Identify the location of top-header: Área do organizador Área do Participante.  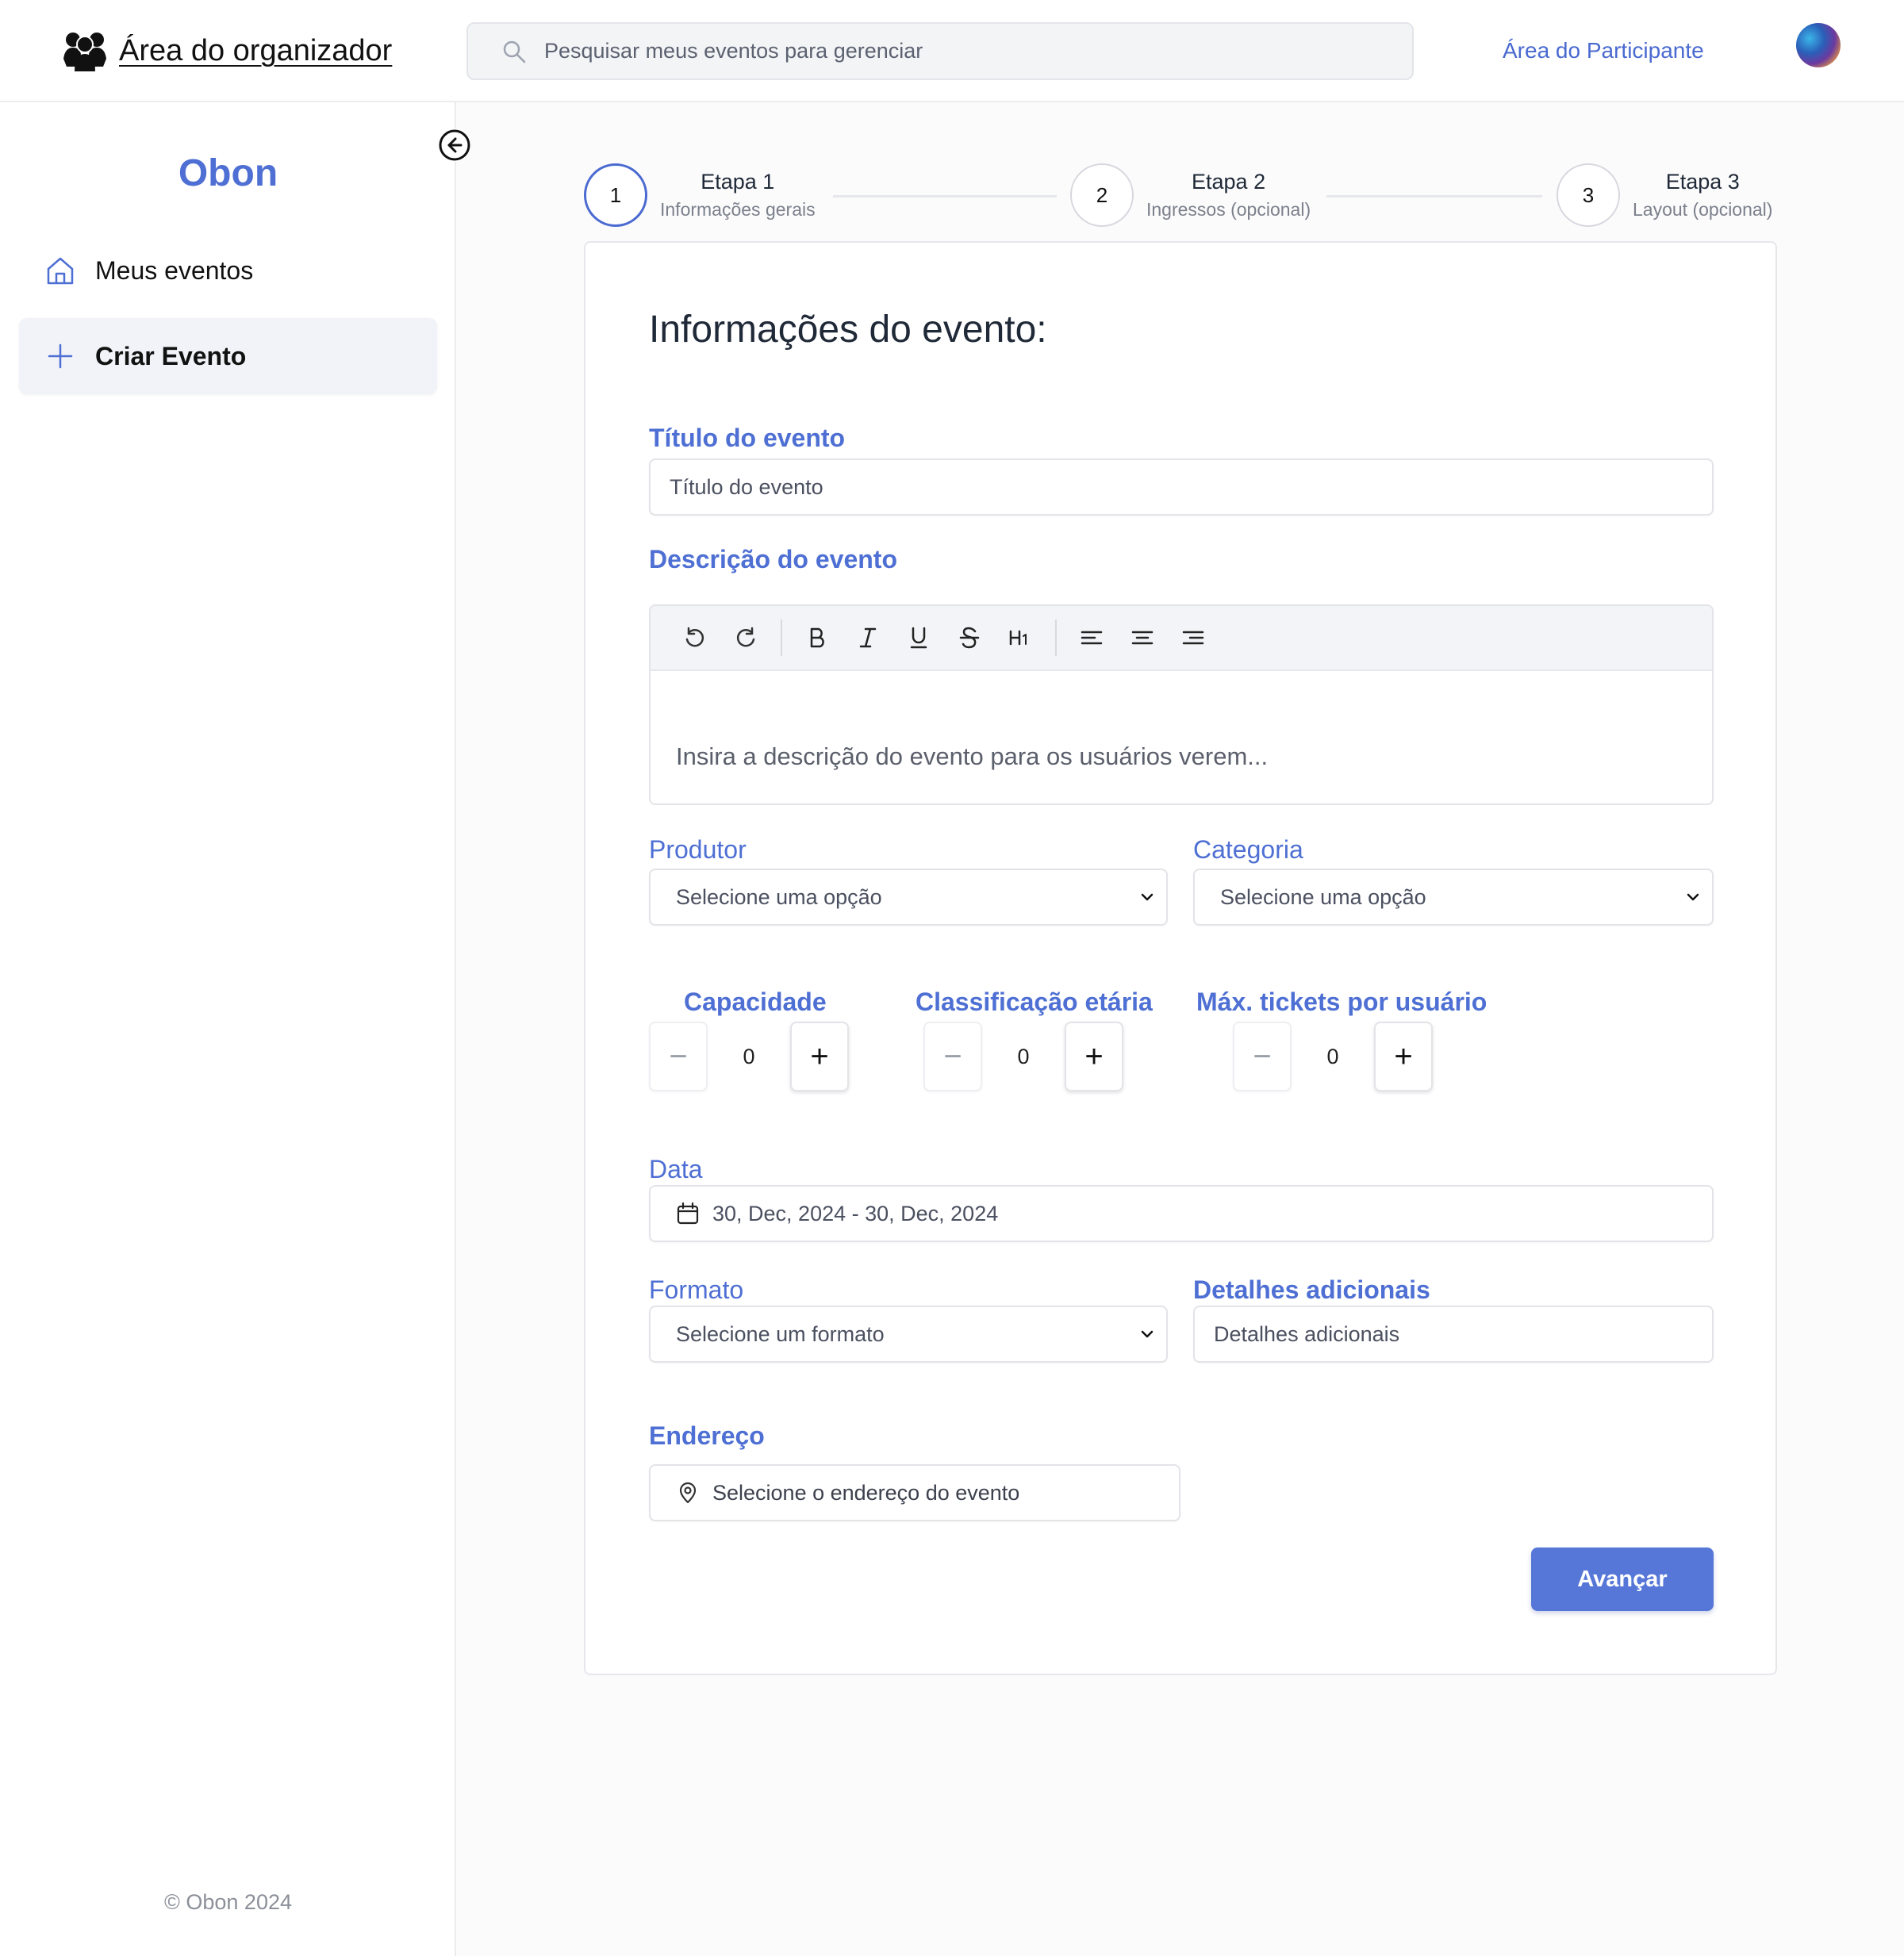
(952, 51).